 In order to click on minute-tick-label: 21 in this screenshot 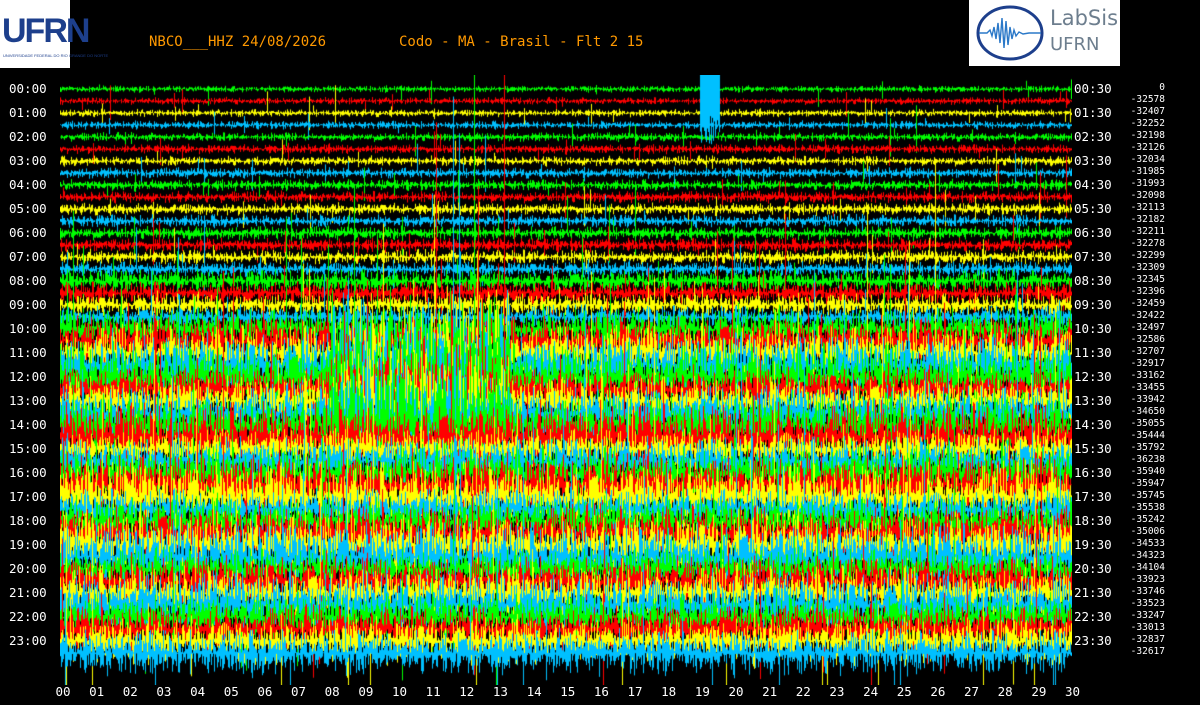, I will do `click(770, 691)`.